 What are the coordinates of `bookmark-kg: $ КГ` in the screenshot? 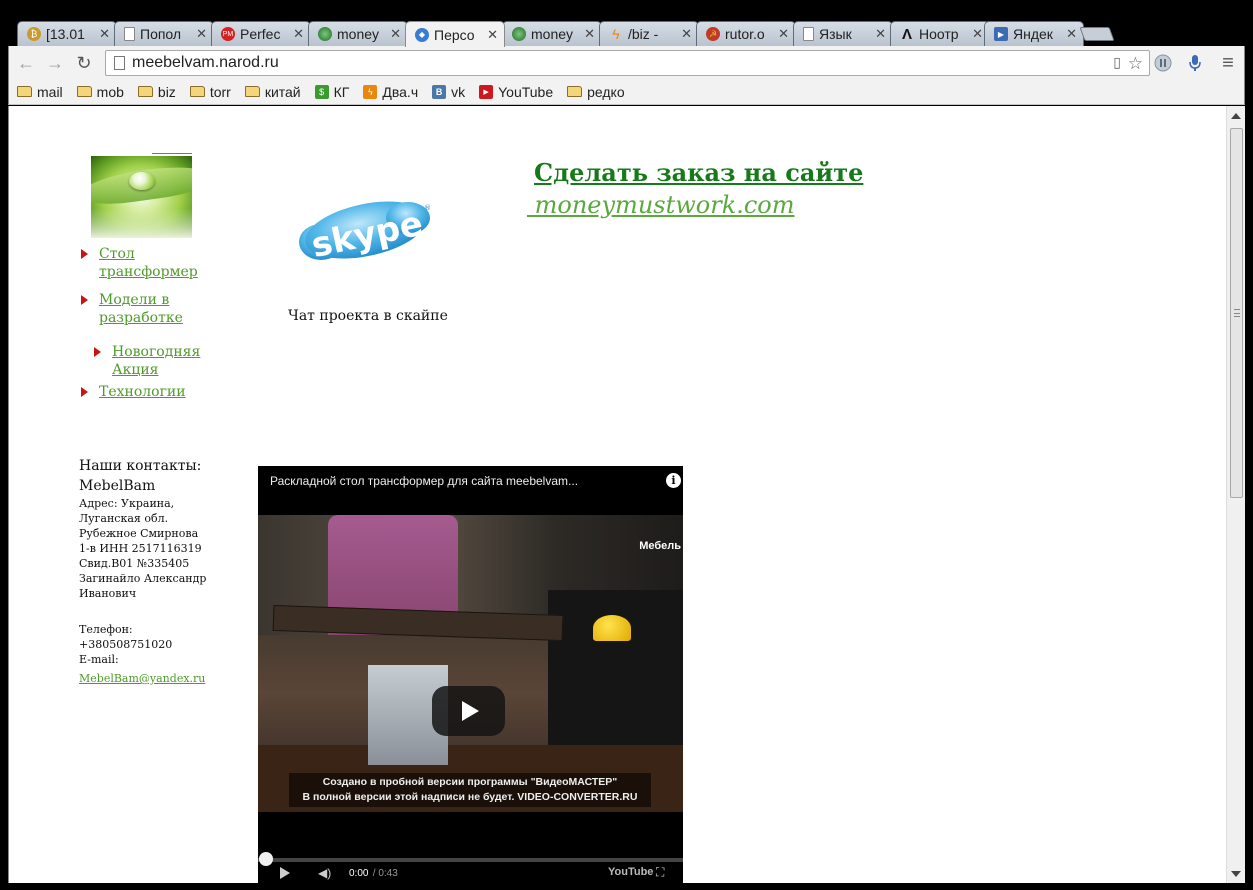 It's located at (331, 92).